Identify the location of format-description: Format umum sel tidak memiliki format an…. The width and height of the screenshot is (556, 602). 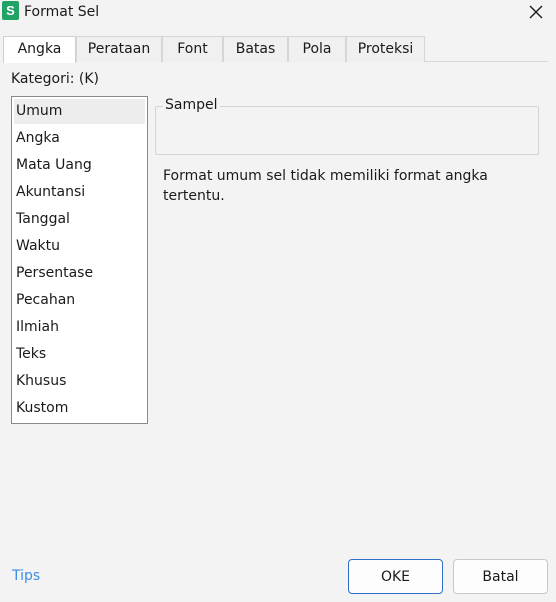
(325, 186).